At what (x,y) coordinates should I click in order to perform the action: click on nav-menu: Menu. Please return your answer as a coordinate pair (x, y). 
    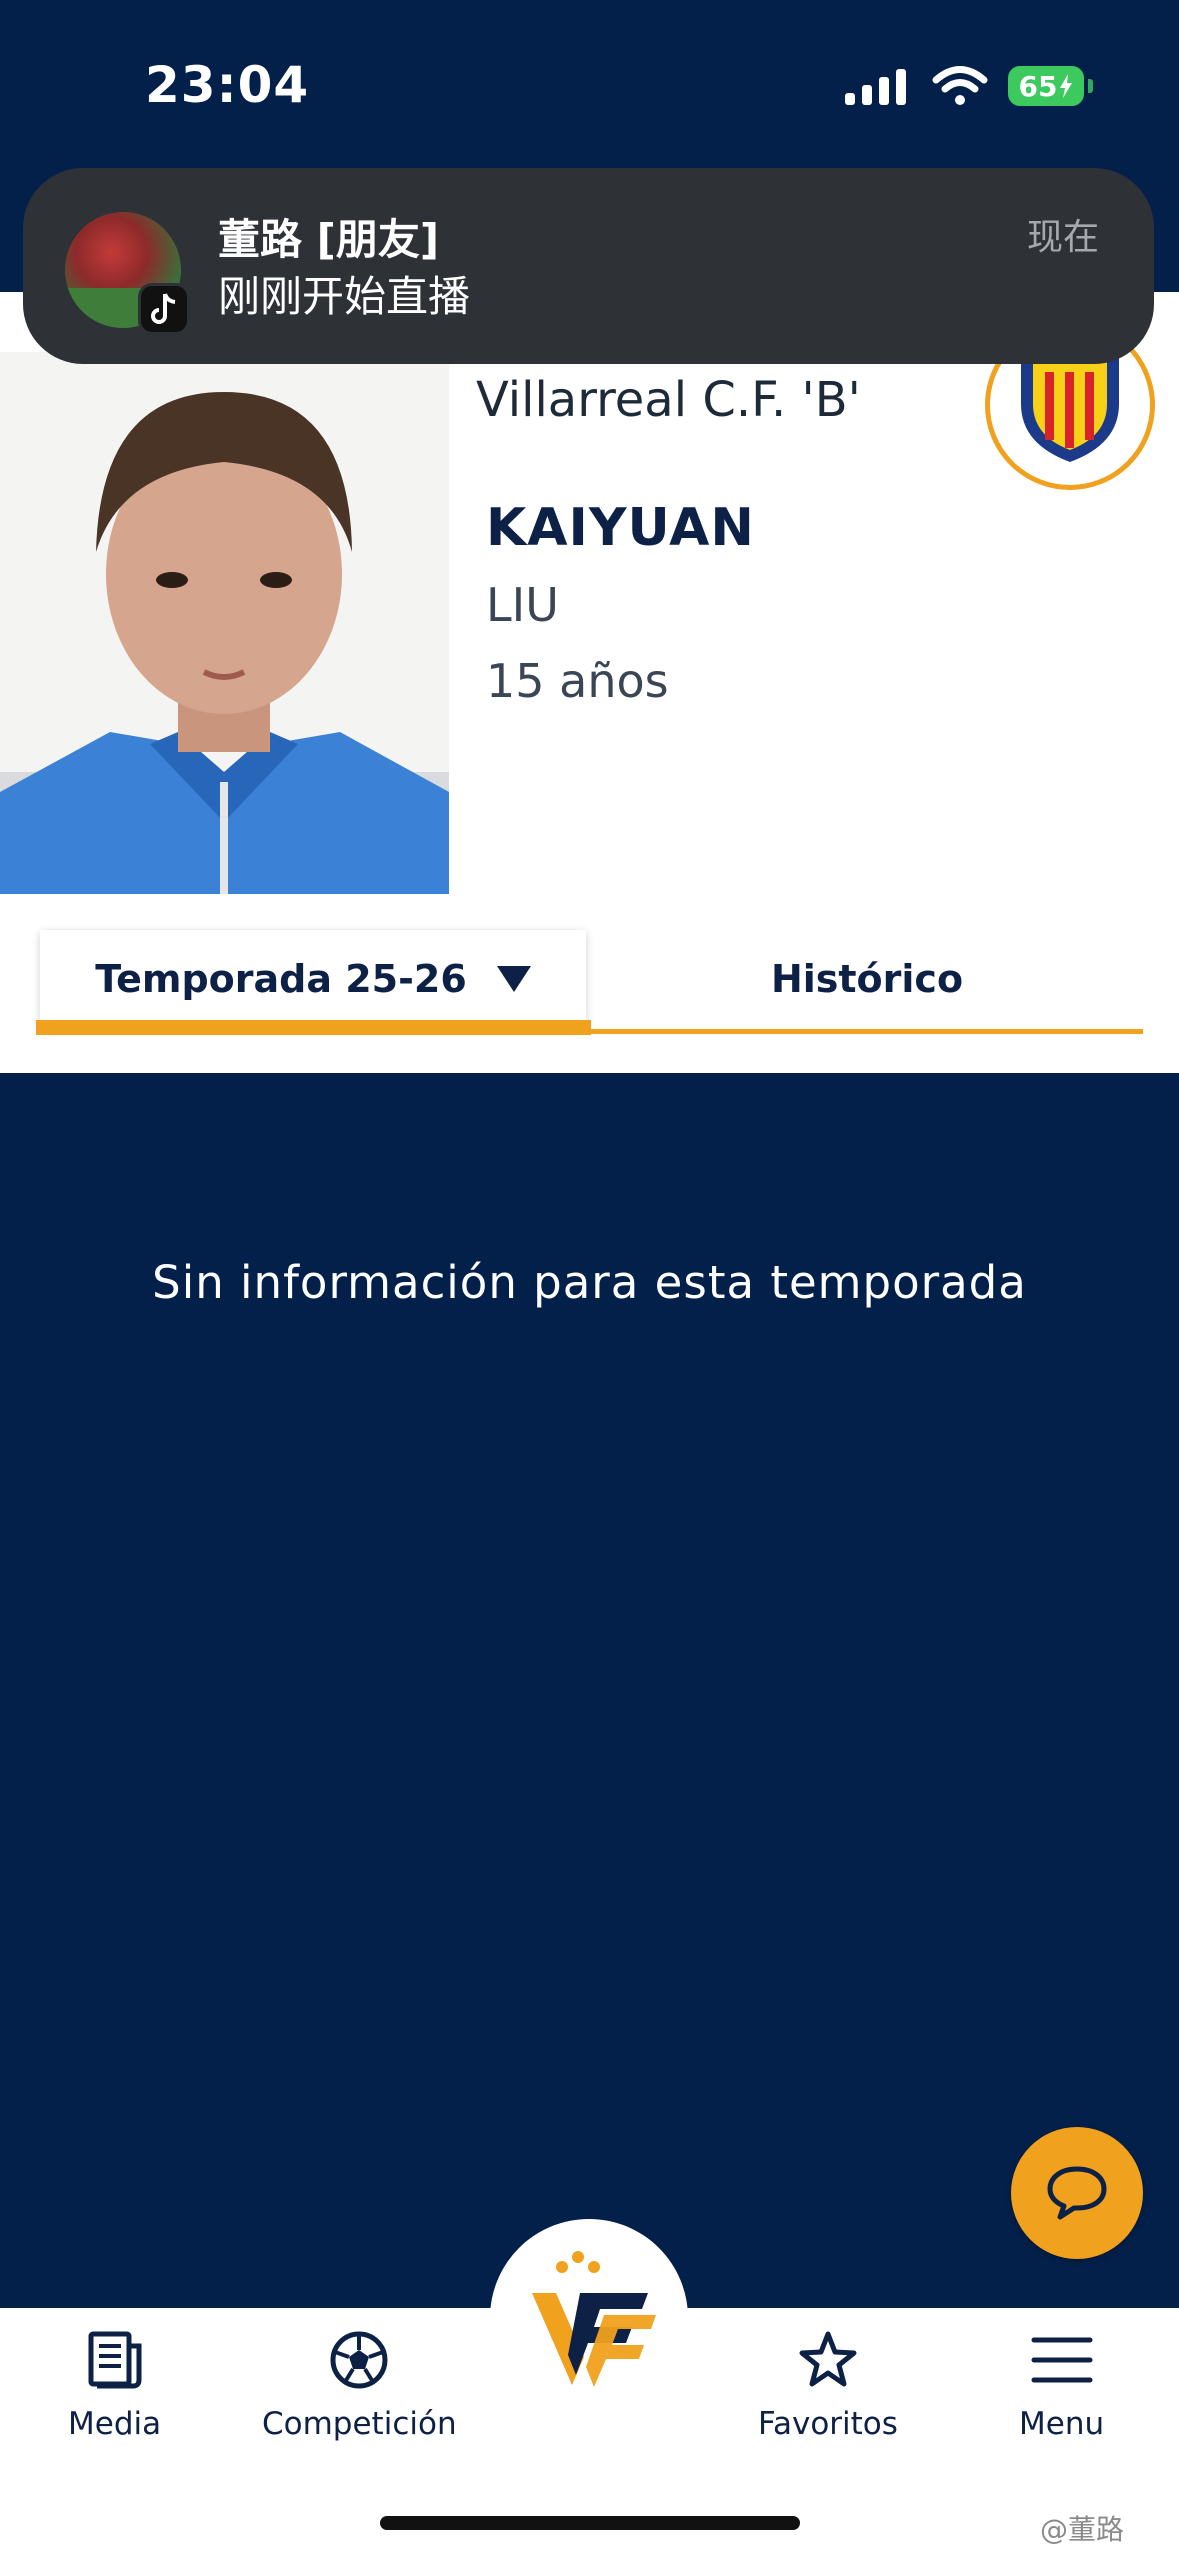
    Looking at the image, I should click on (1061, 2385).